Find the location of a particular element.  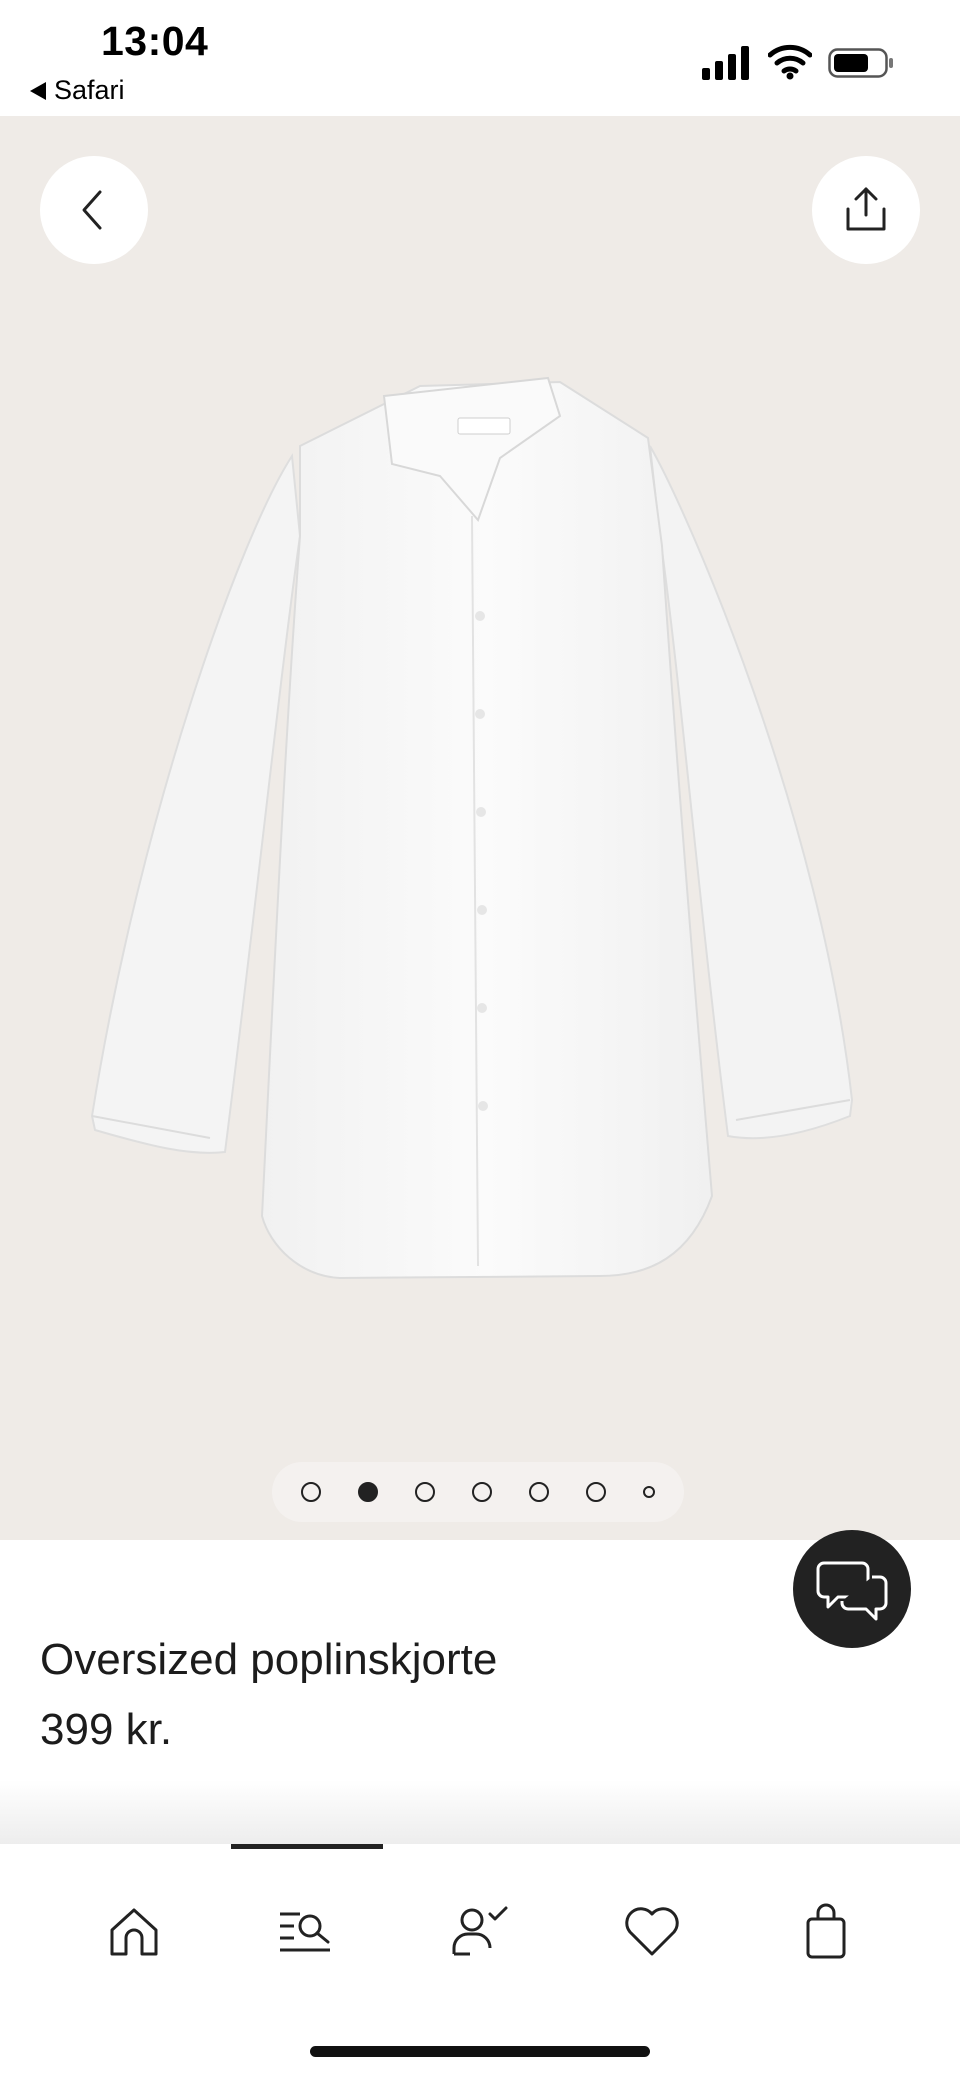

bottom-tab-bar is located at coordinates (480, 1961).